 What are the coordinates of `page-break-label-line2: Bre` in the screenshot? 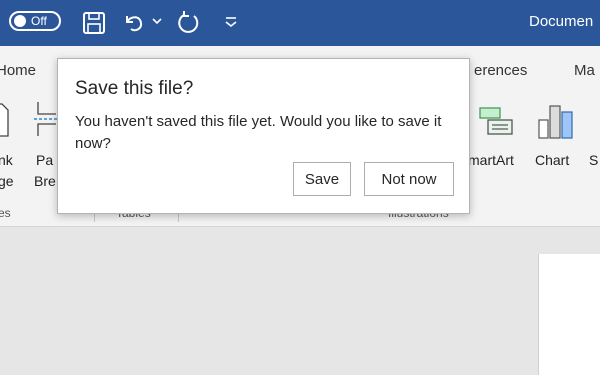 It's located at (45, 181).